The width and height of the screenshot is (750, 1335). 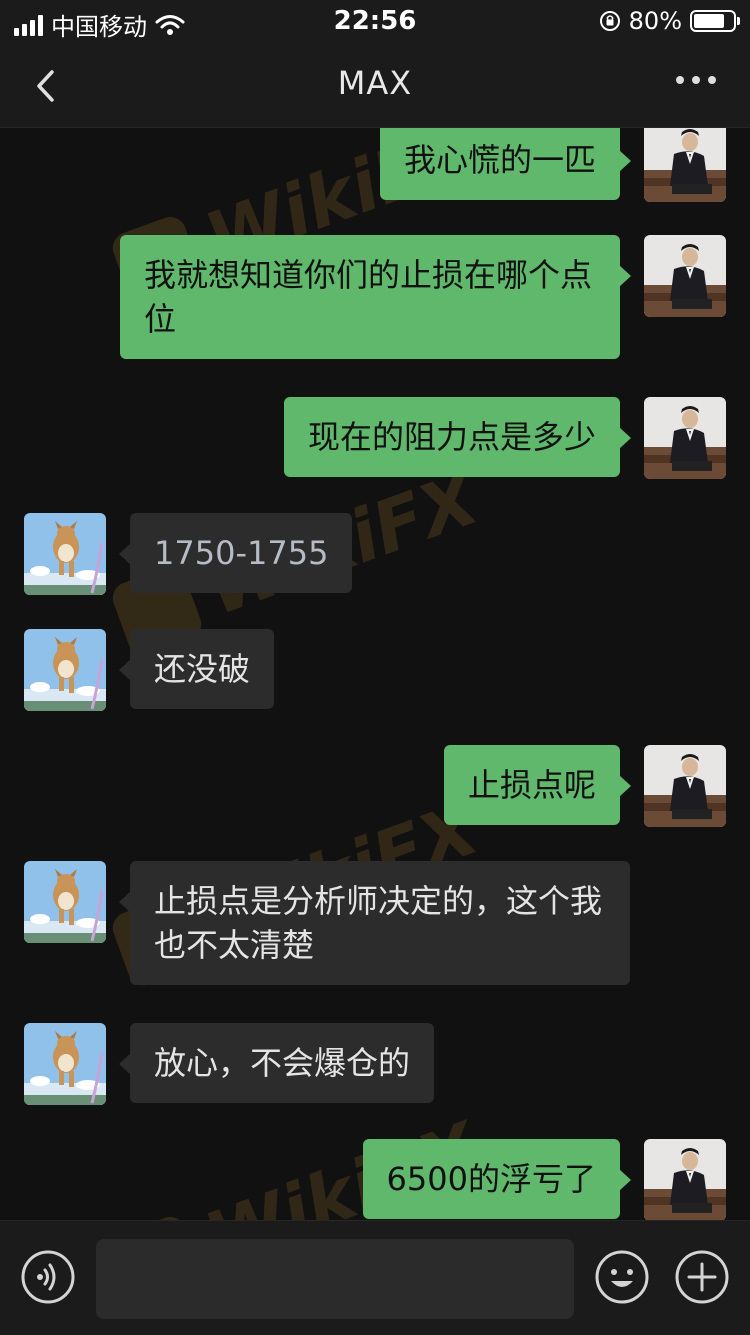 I want to click on nav-bar: MAX, so click(x=375, y=86).